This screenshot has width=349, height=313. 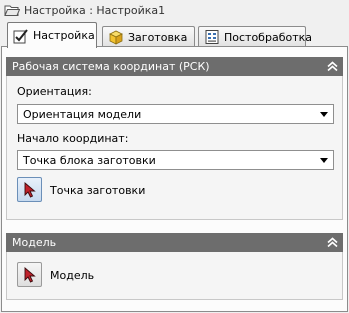 I want to click on tab-stock-label: Заготовка, so click(x=158, y=37).